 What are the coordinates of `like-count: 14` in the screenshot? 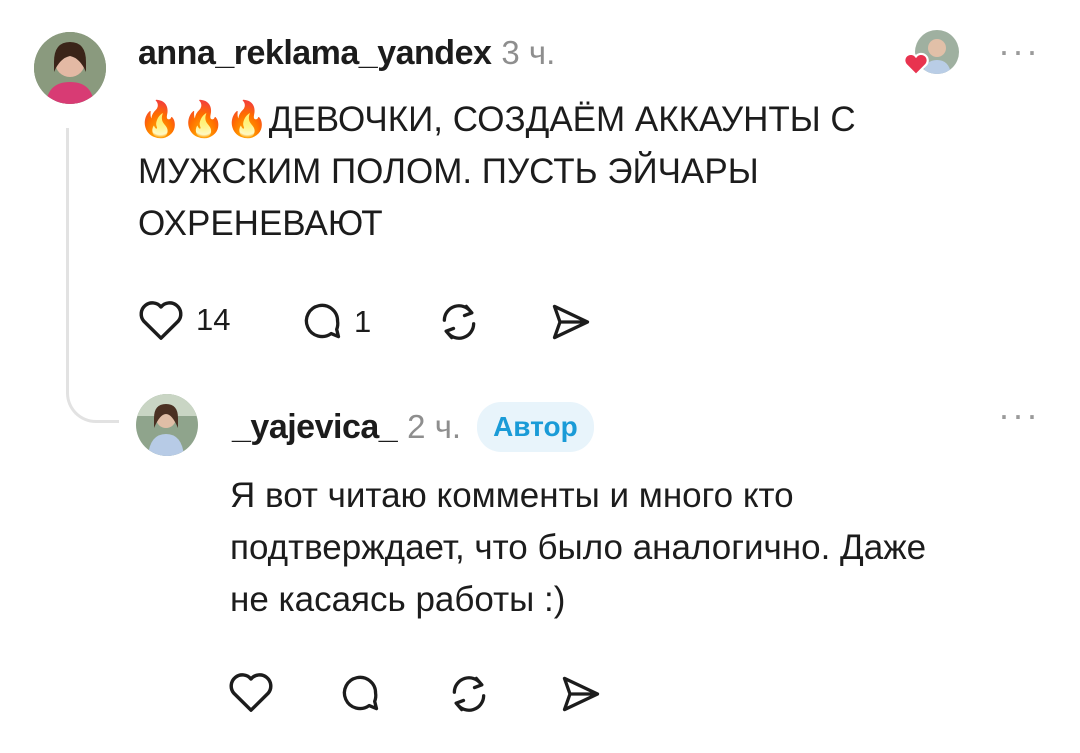 It's located at (213, 319).